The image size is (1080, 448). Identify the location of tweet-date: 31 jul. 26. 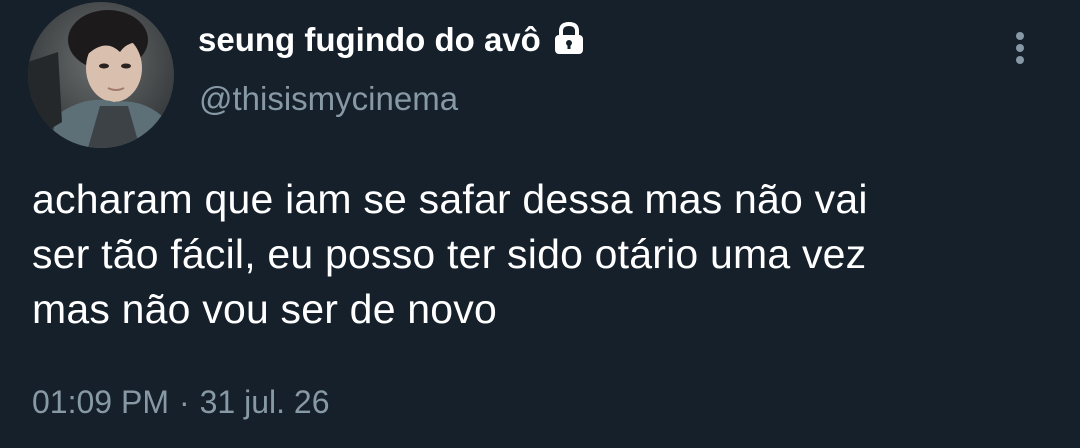
(265, 402).